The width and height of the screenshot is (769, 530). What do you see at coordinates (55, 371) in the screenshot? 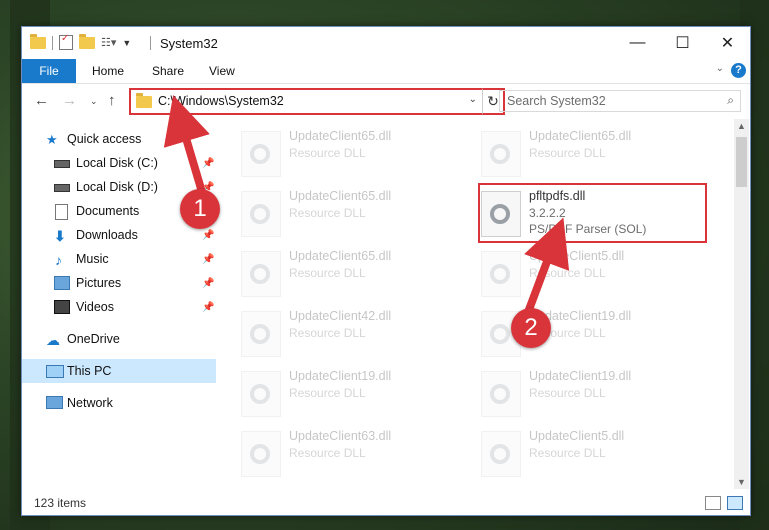
I see `pc-icon` at bounding box center [55, 371].